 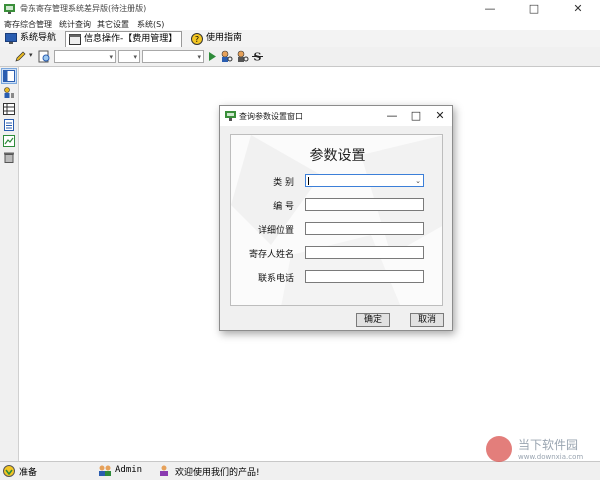 What do you see at coordinates (364, 180) in the screenshot?
I see `category-select: ⌄` at bounding box center [364, 180].